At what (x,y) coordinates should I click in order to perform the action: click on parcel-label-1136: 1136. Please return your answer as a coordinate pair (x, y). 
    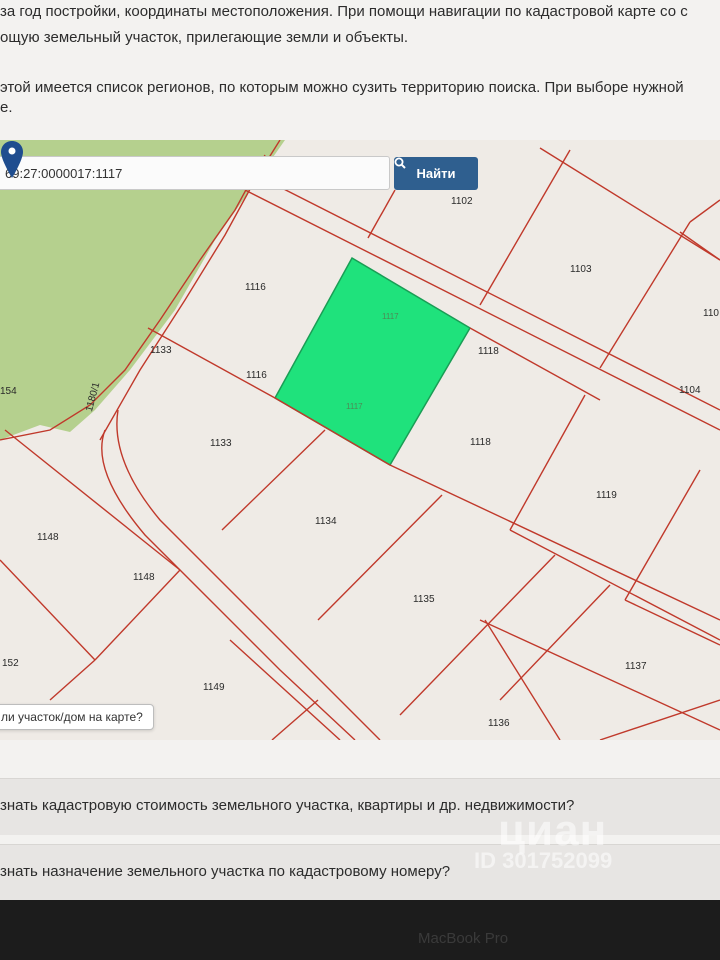
    Looking at the image, I should click on (499, 723).